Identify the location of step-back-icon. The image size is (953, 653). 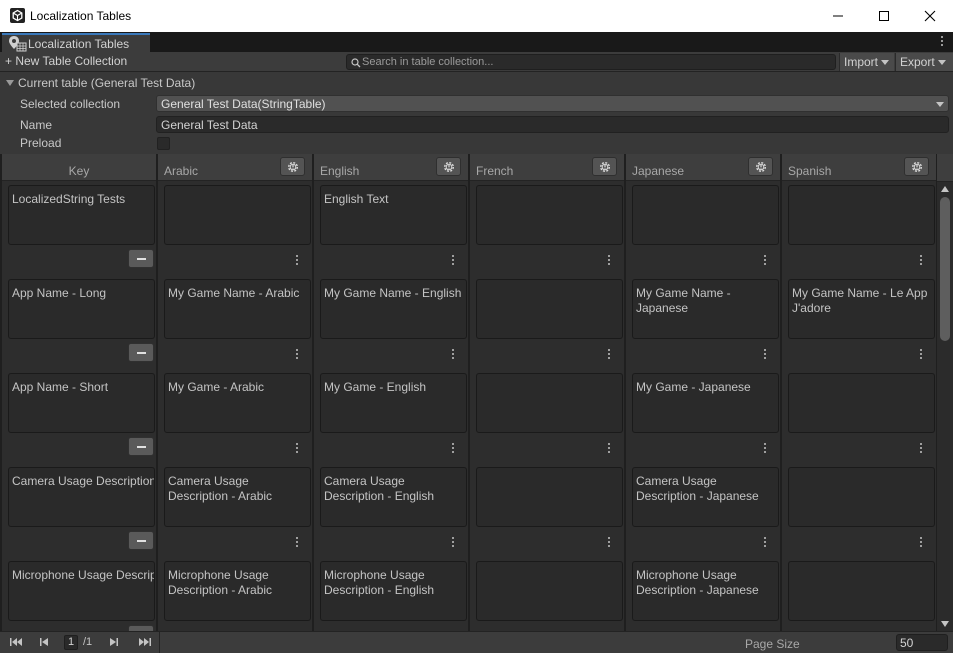
(44, 642).